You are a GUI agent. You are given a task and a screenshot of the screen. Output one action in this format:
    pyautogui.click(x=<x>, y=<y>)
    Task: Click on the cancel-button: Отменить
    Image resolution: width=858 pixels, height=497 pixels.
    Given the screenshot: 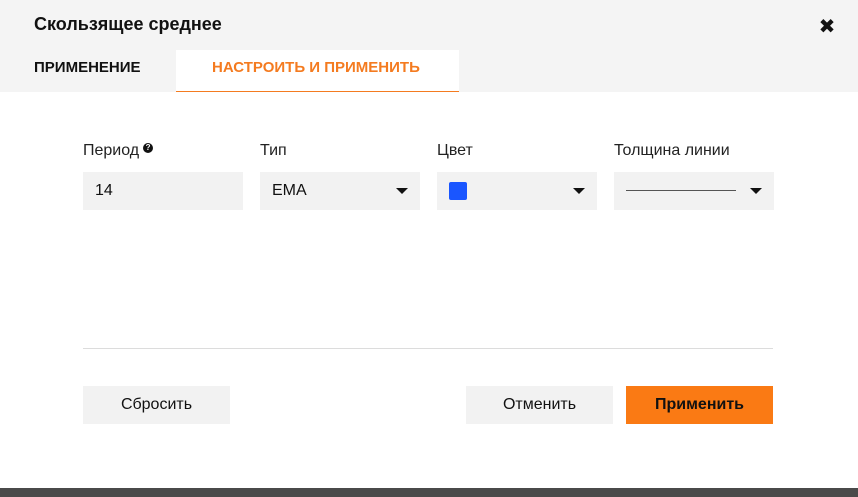 What is the action you would take?
    pyautogui.click(x=539, y=405)
    